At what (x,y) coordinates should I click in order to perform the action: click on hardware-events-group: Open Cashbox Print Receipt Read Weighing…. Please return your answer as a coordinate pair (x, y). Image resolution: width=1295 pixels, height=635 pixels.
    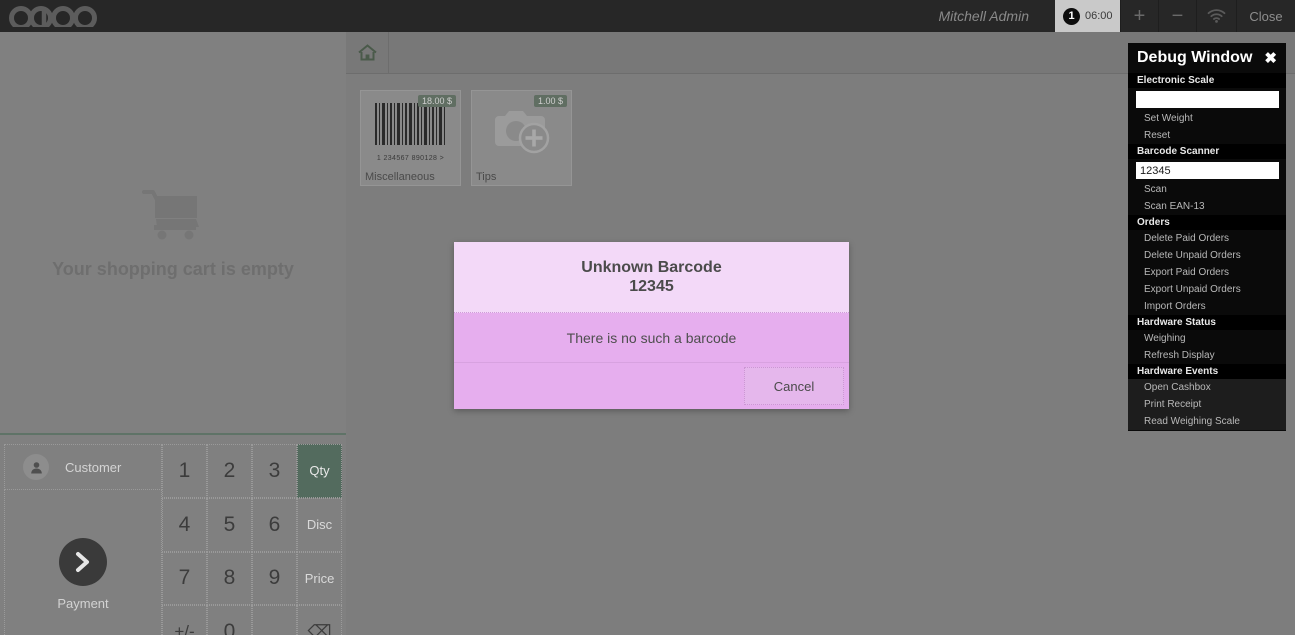
    Looking at the image, I should click on (1207, 404).